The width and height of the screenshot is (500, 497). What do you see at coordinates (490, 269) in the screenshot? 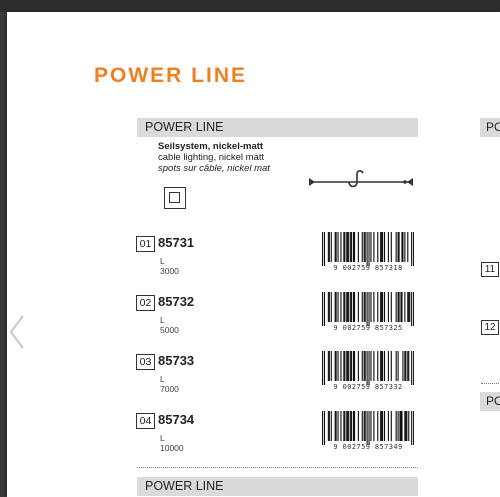
I see `right-item-number: 11` at bounding box center [490, 269].